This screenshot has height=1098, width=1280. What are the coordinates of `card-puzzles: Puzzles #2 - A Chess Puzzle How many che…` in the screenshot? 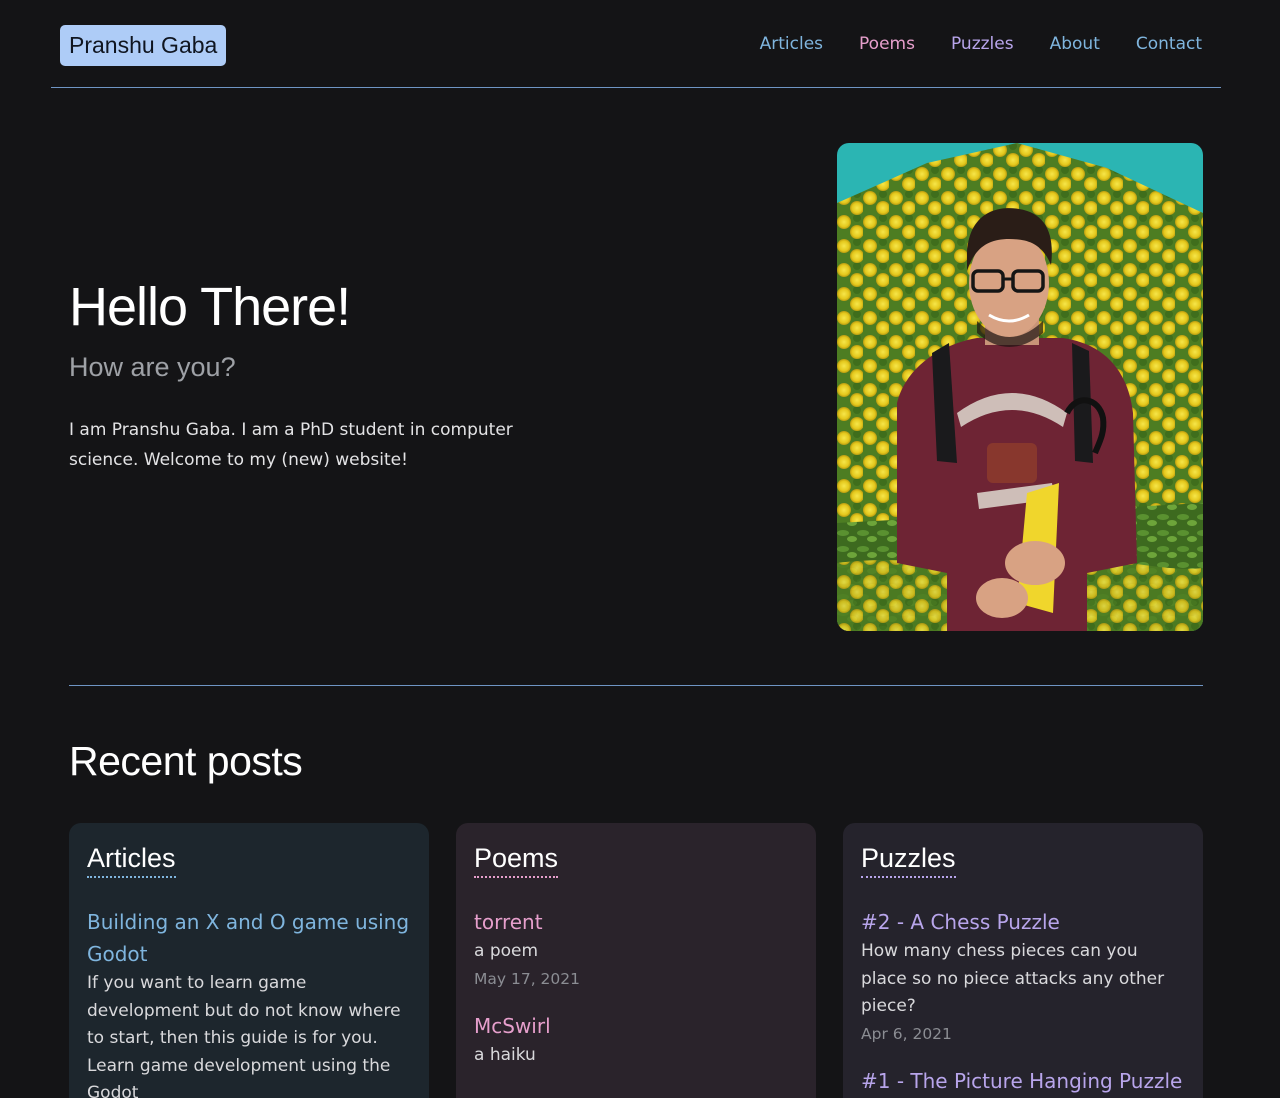 It's located at (1023, 960).